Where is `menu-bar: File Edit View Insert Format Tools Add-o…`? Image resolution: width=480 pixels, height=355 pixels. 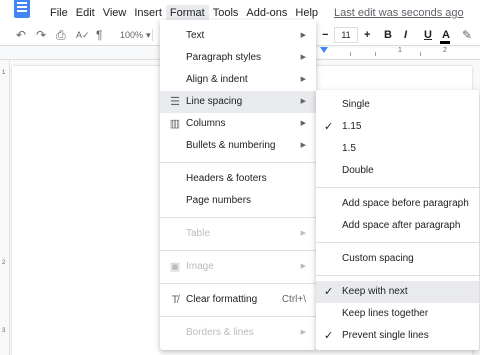 menu-bar: File Edit View Insert Format Tools Add-o… is located at coordinates (255, 13).